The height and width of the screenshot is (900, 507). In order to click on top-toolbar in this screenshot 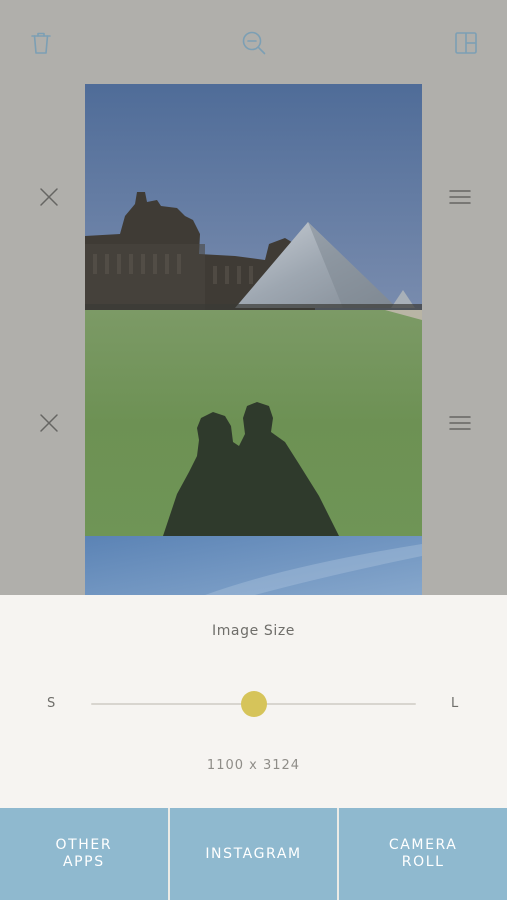, I will do `click(253, 42)`.